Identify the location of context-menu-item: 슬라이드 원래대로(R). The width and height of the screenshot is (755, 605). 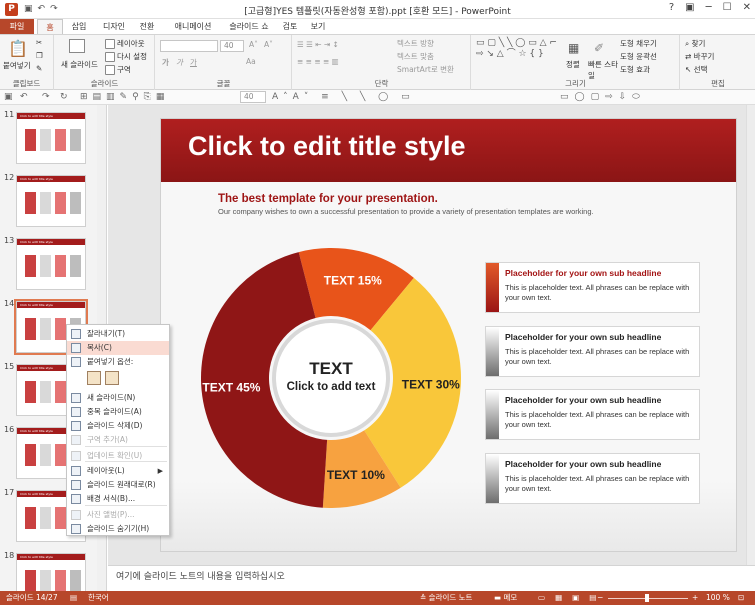
(118, 485).